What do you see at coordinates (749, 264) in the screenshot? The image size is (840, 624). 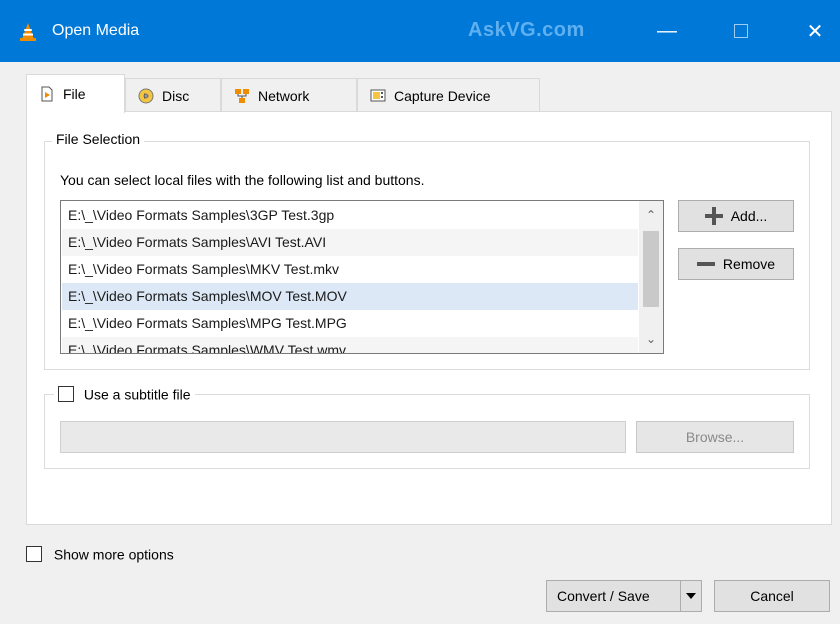 I see `remove-button-label: Remove` at bounding box center [749, 264].